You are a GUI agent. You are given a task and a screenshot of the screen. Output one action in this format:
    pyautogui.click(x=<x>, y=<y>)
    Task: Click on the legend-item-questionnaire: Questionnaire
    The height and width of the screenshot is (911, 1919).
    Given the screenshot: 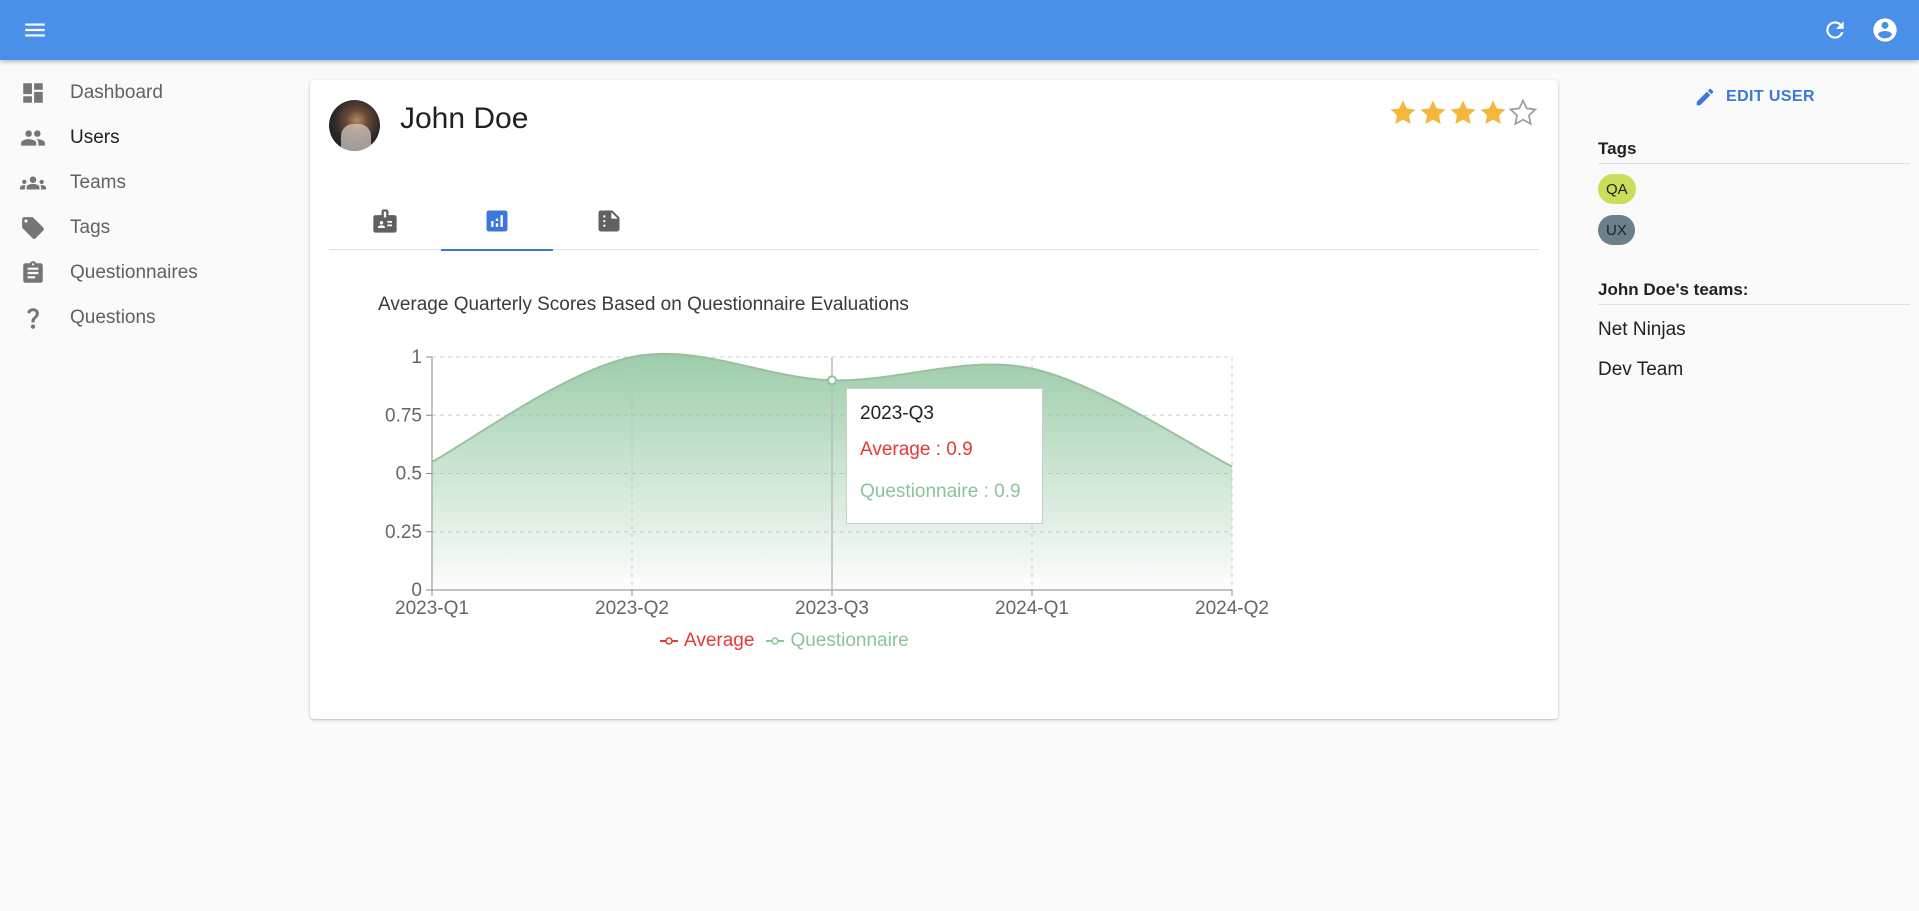 What is the action you would take?
    pyautogui.click(x=837, y=641)
    